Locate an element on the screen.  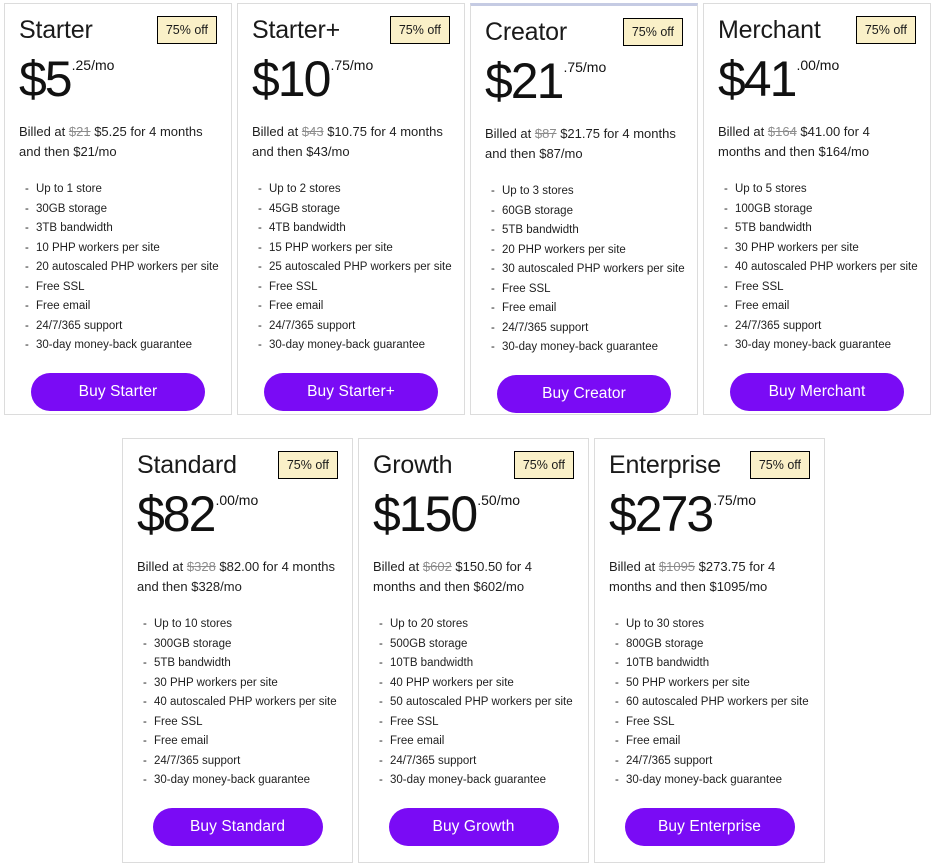
feature-label: Free SSL is located at coordinates (526, 288).